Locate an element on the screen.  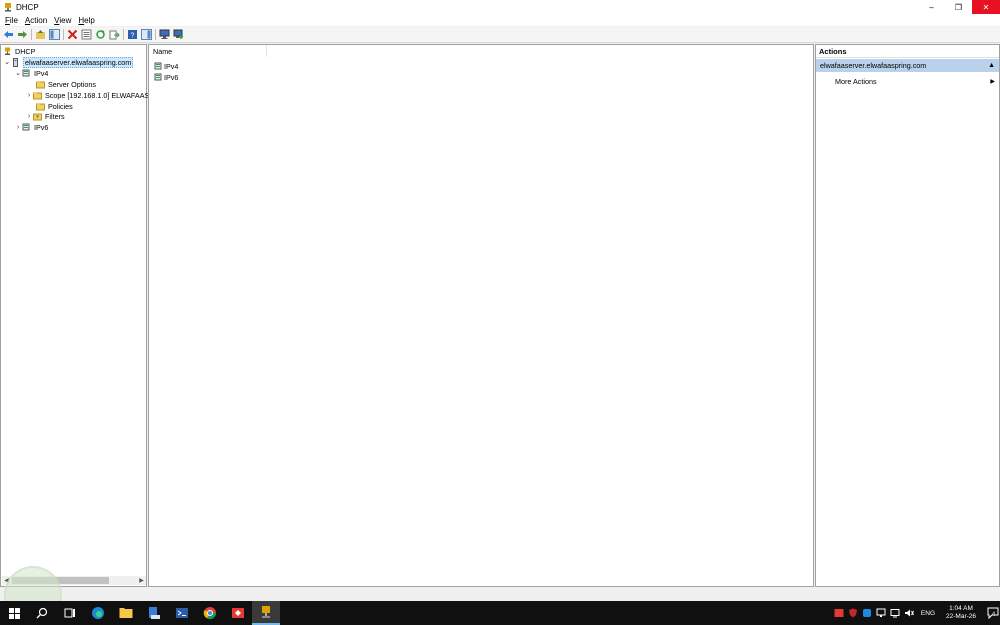
minimize-button: – is located at coordinates (931, 7).